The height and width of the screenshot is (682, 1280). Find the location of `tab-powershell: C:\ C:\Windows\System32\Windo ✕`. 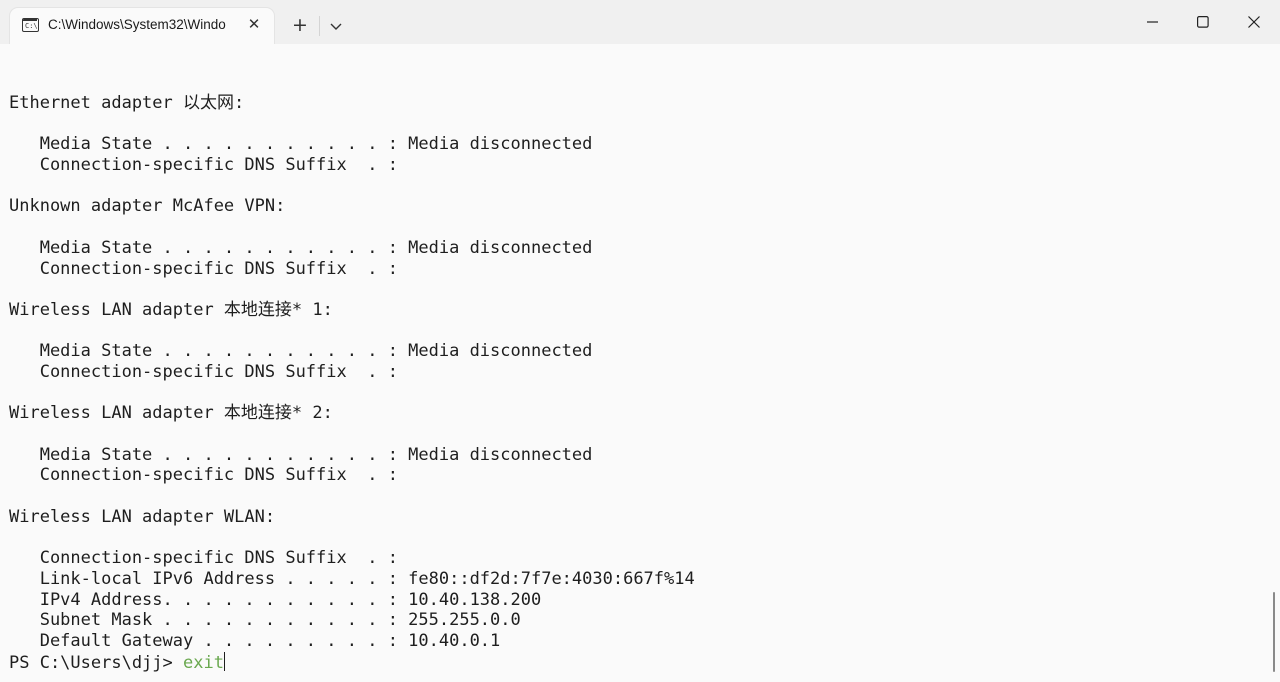

tab-powershell: C:\ C:\Windows\System32\Windo ✕ is located at coordinates (142, 26).